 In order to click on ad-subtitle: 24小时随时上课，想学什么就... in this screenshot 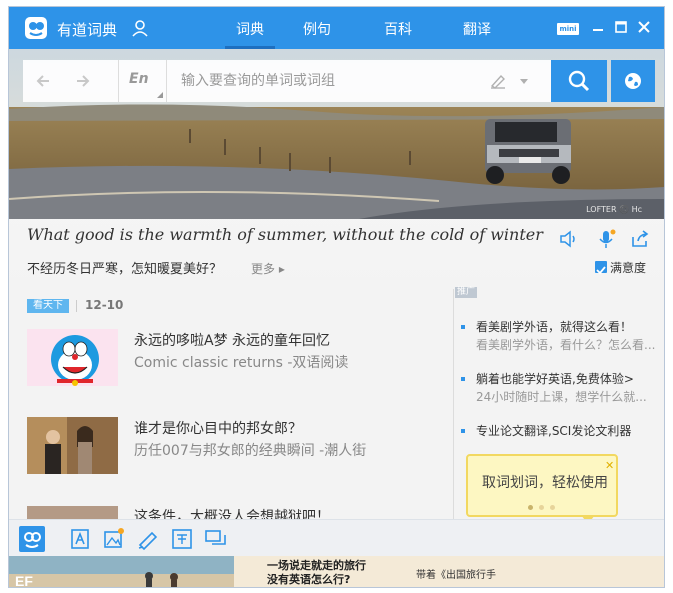, I will do `click(561, 396)`.